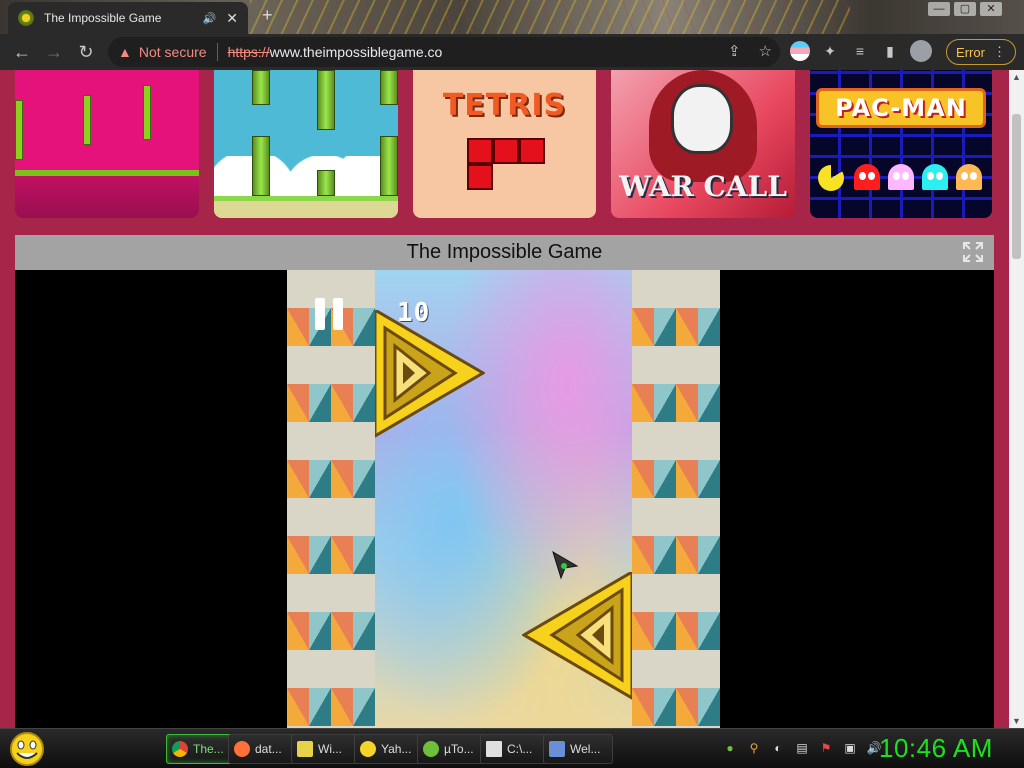  What do you see at coordinates (22, 52) in the screenshot?
I see `back-button: ←` at bounding box center [22, 52].